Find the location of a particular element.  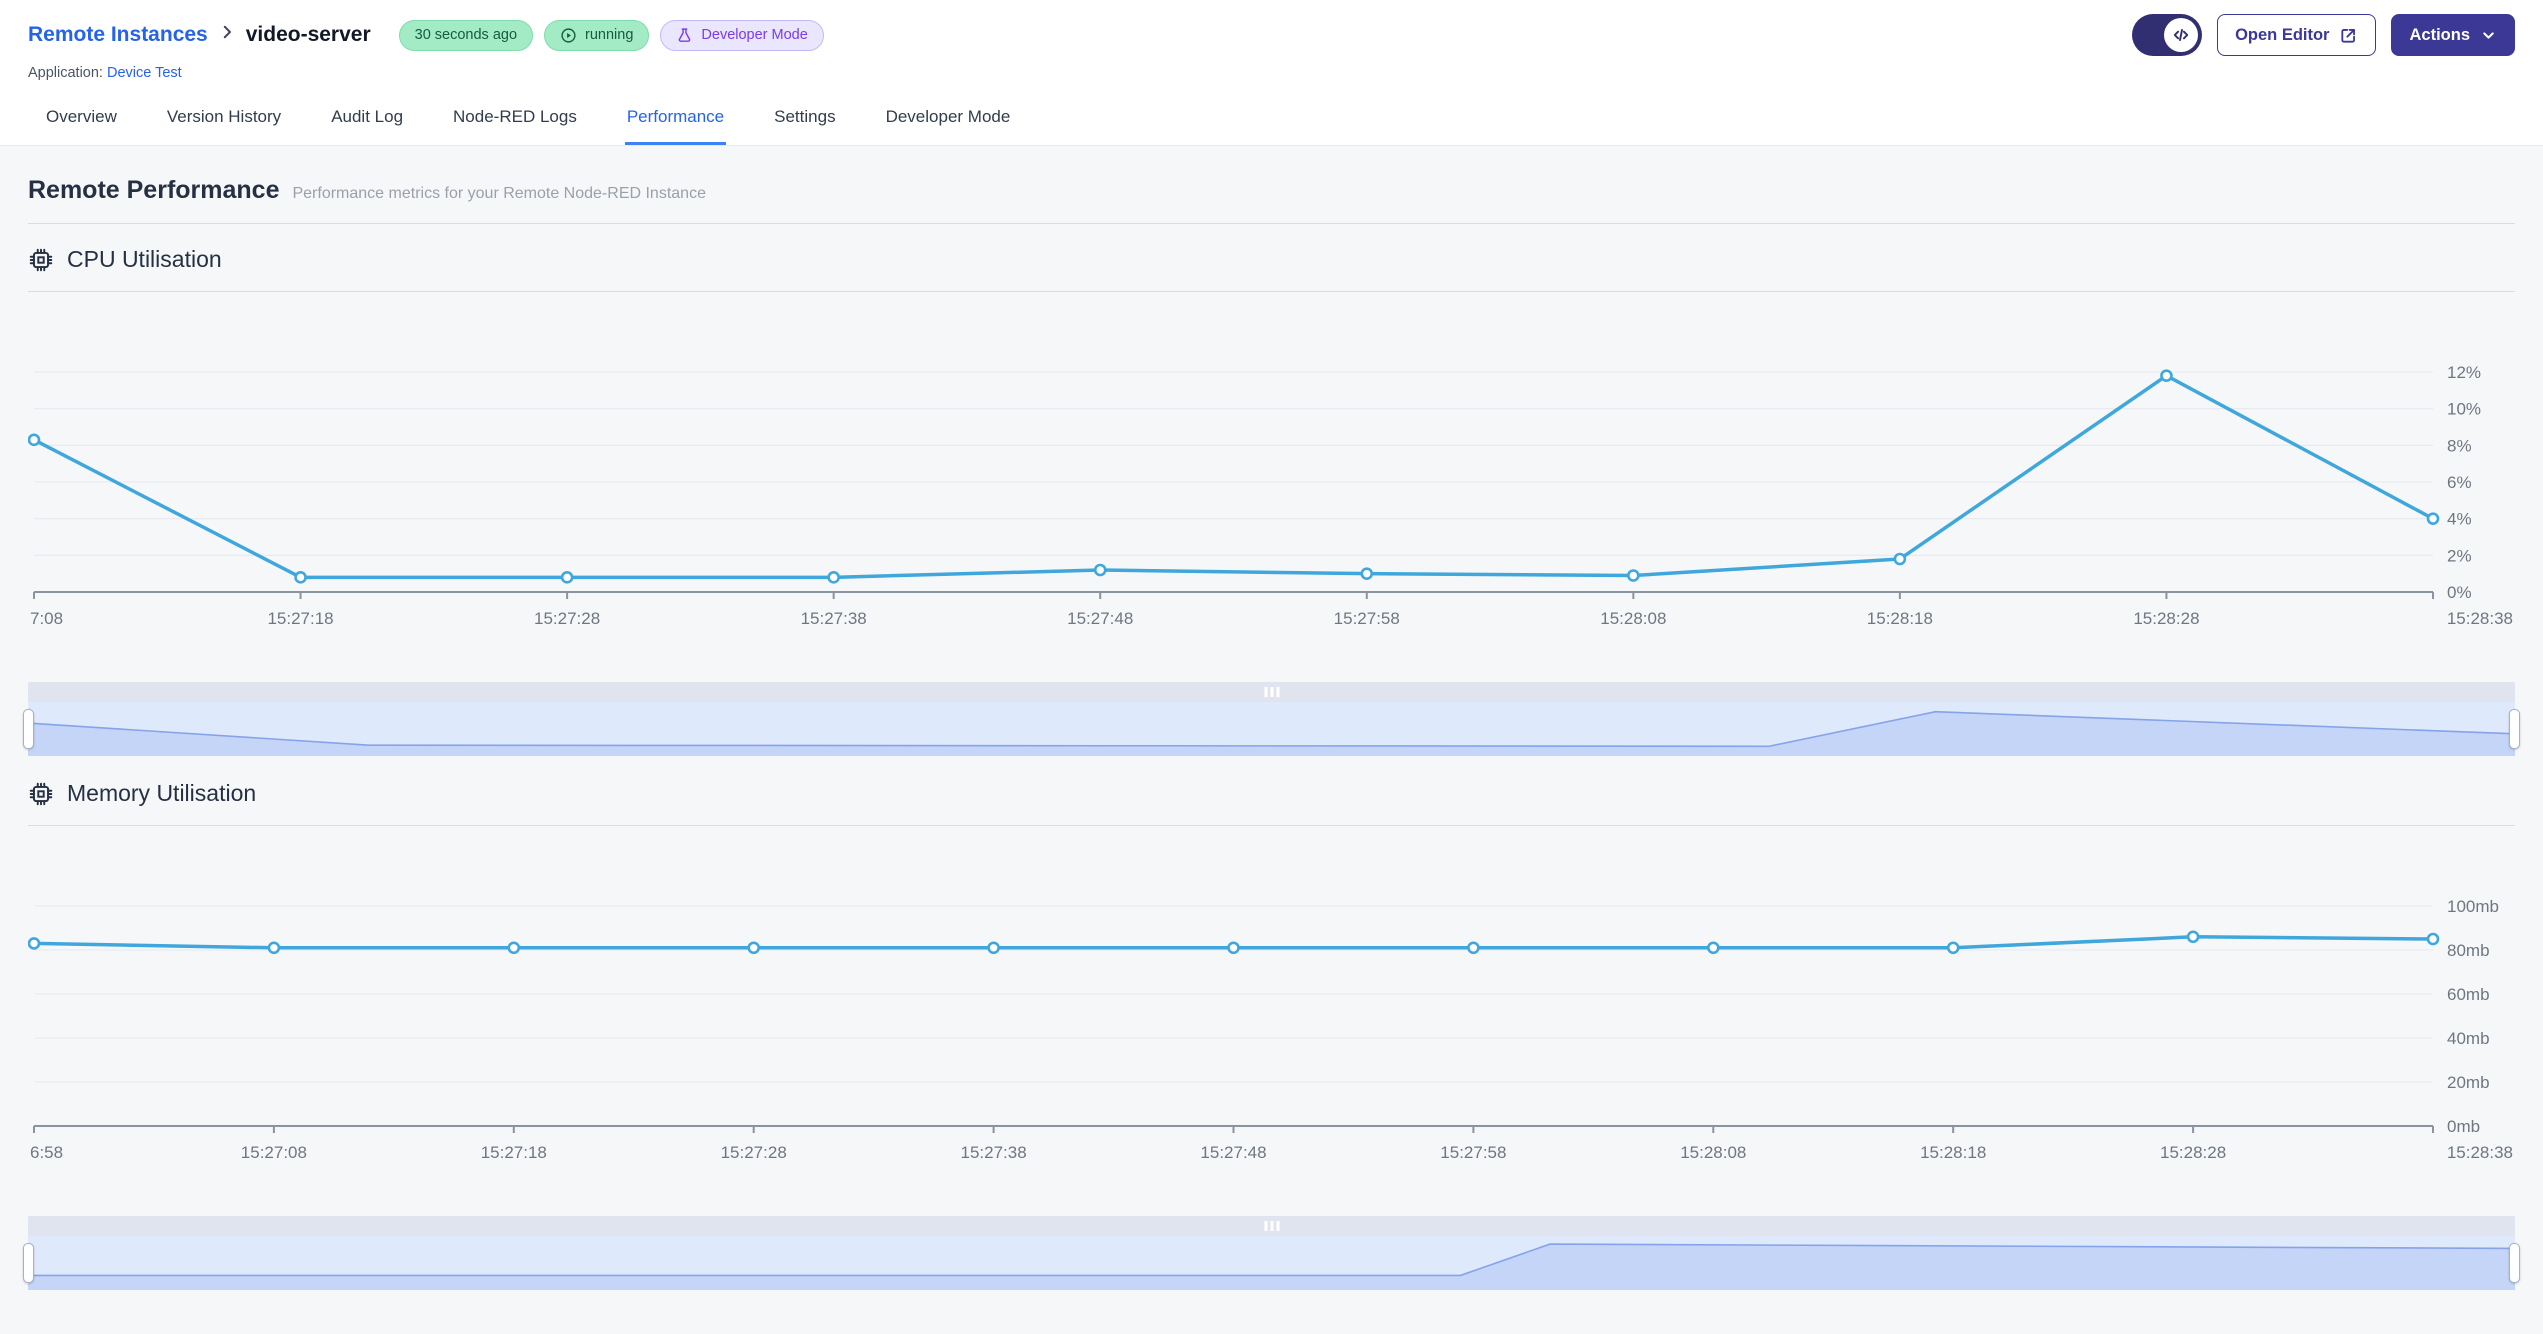

memory-section-title: Memory Utilisation is located at coordinates (162, 793).